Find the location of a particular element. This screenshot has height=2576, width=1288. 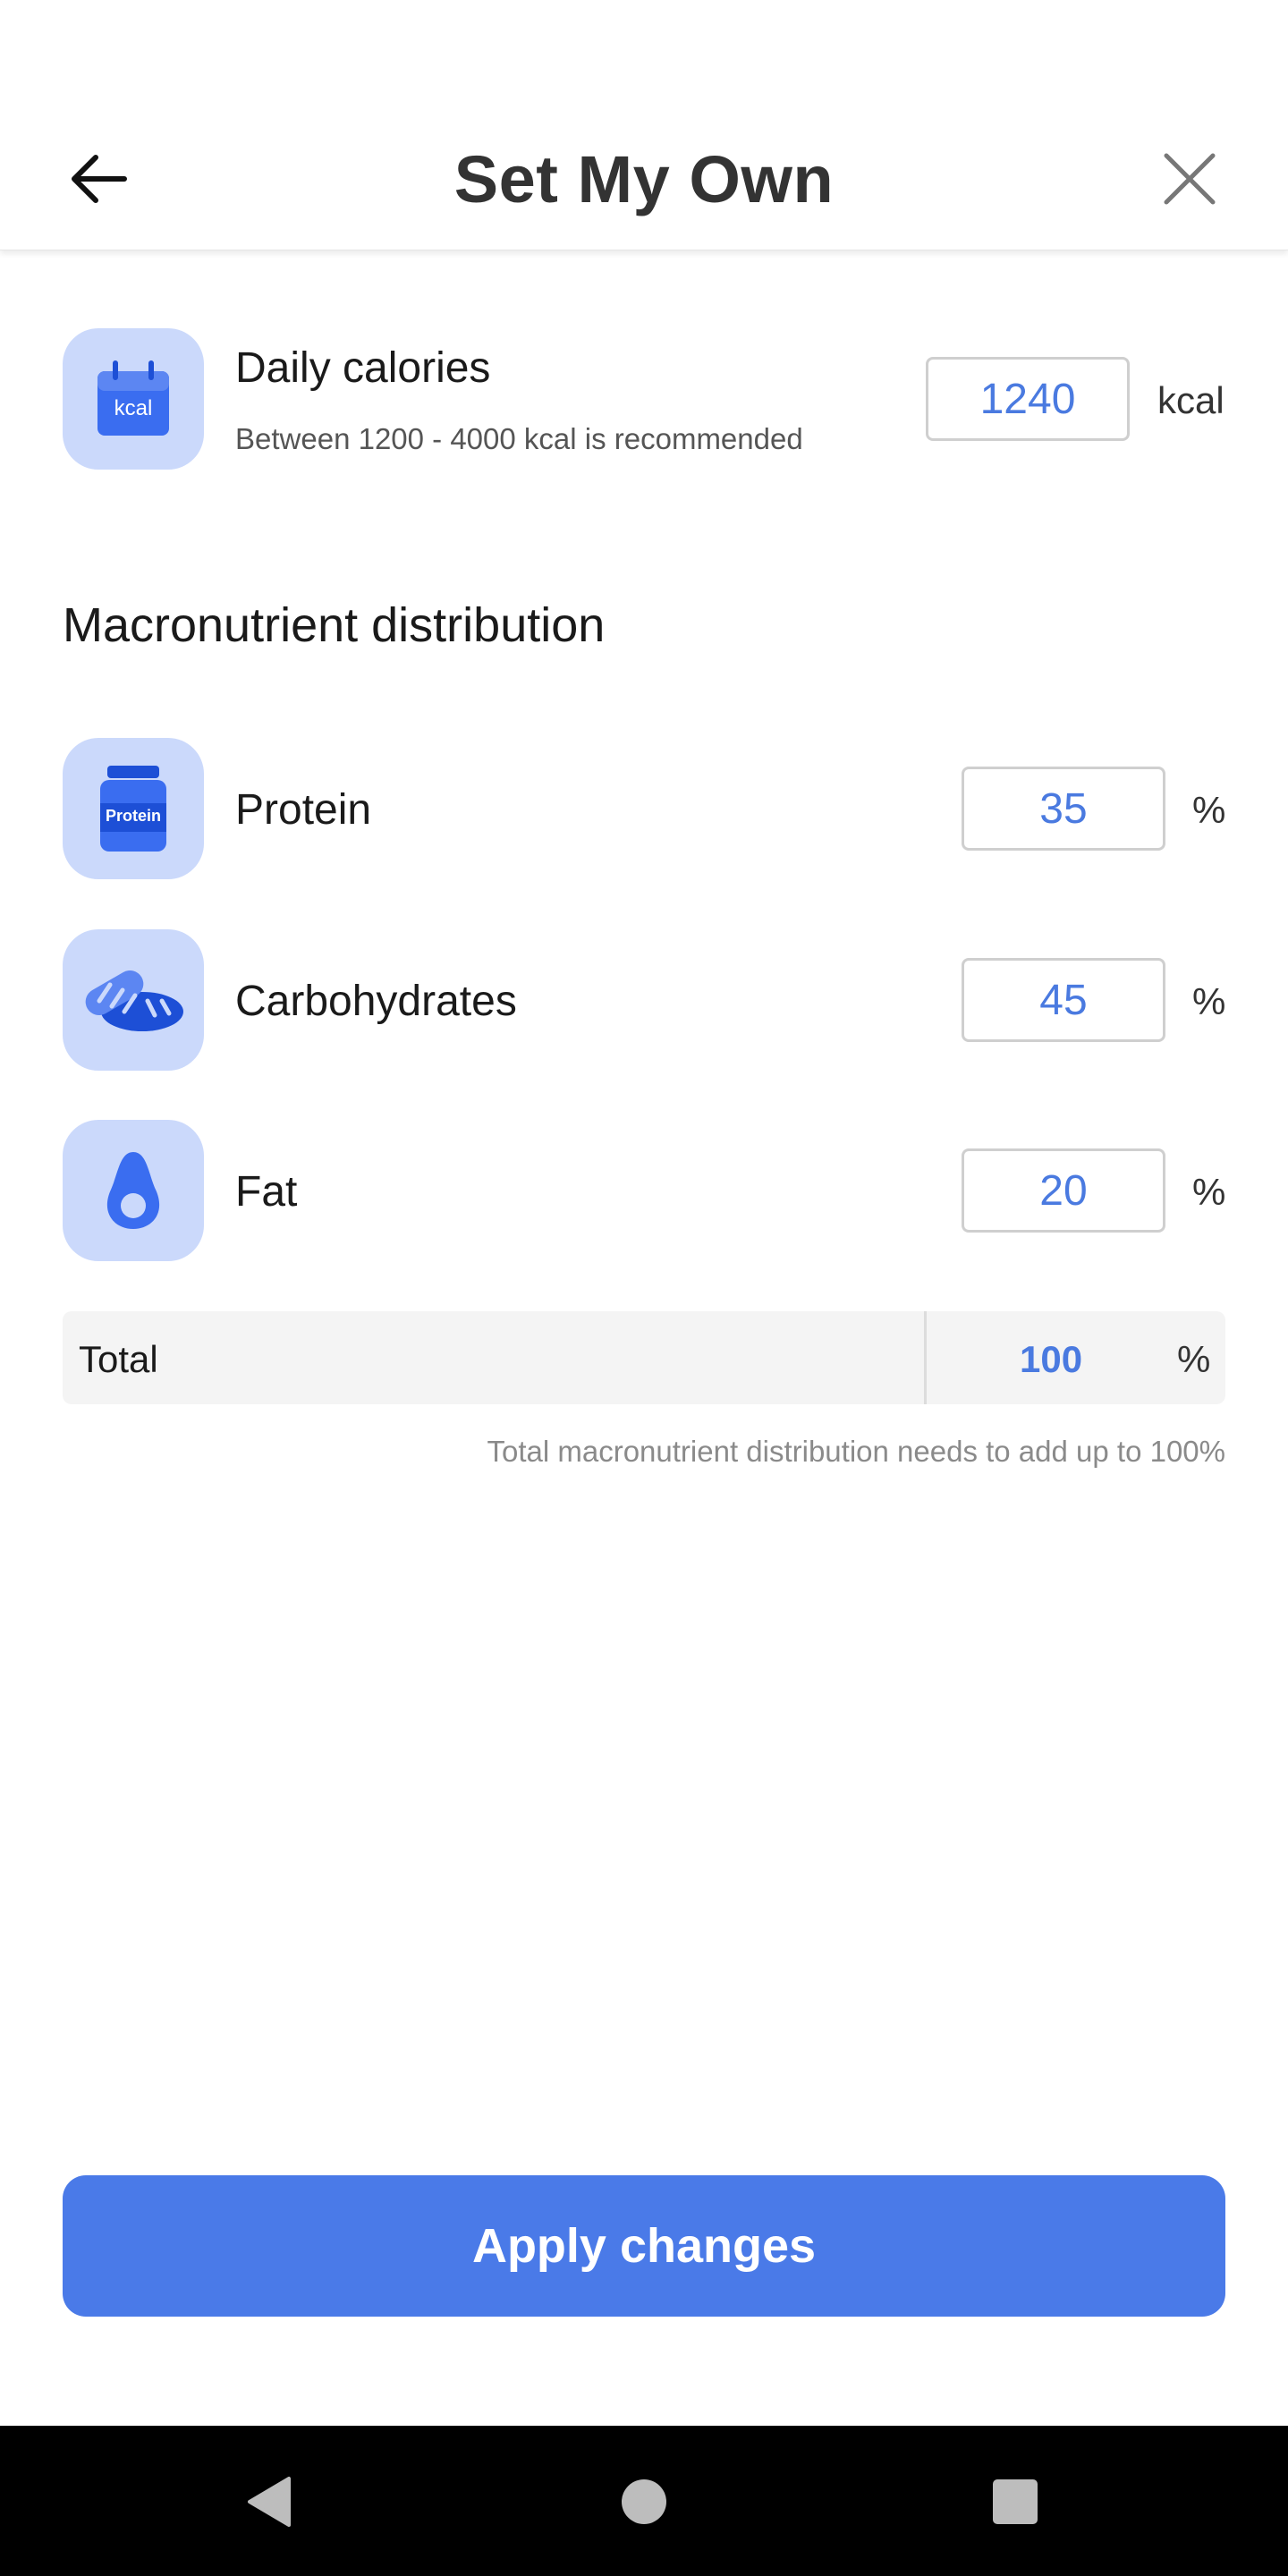

macro-section-title: Macronutrient distribution is located at coordinates (334, 625).